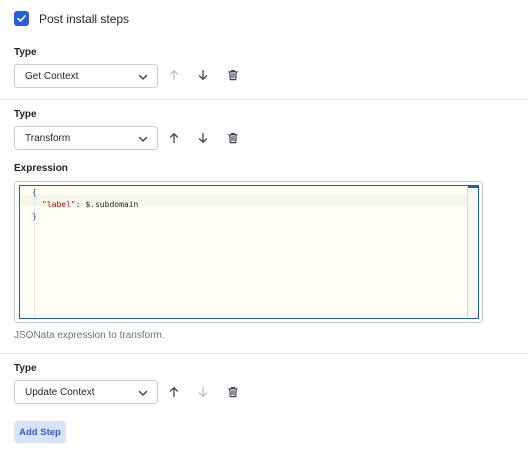 This screenshot has width=528, height=472. What do you see at coordinates (84, 19) in the screenshot?
I see `post-install-label: Post install steps` at bounding box center [84, 19].